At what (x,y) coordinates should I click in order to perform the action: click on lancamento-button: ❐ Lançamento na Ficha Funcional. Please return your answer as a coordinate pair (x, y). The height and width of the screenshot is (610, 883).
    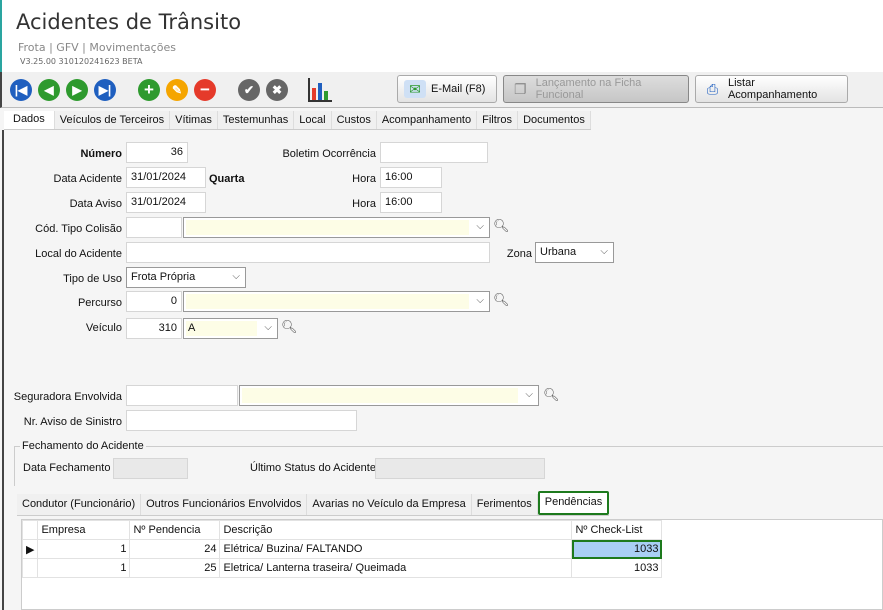
    Looking at the image, I should click on (596, 89).